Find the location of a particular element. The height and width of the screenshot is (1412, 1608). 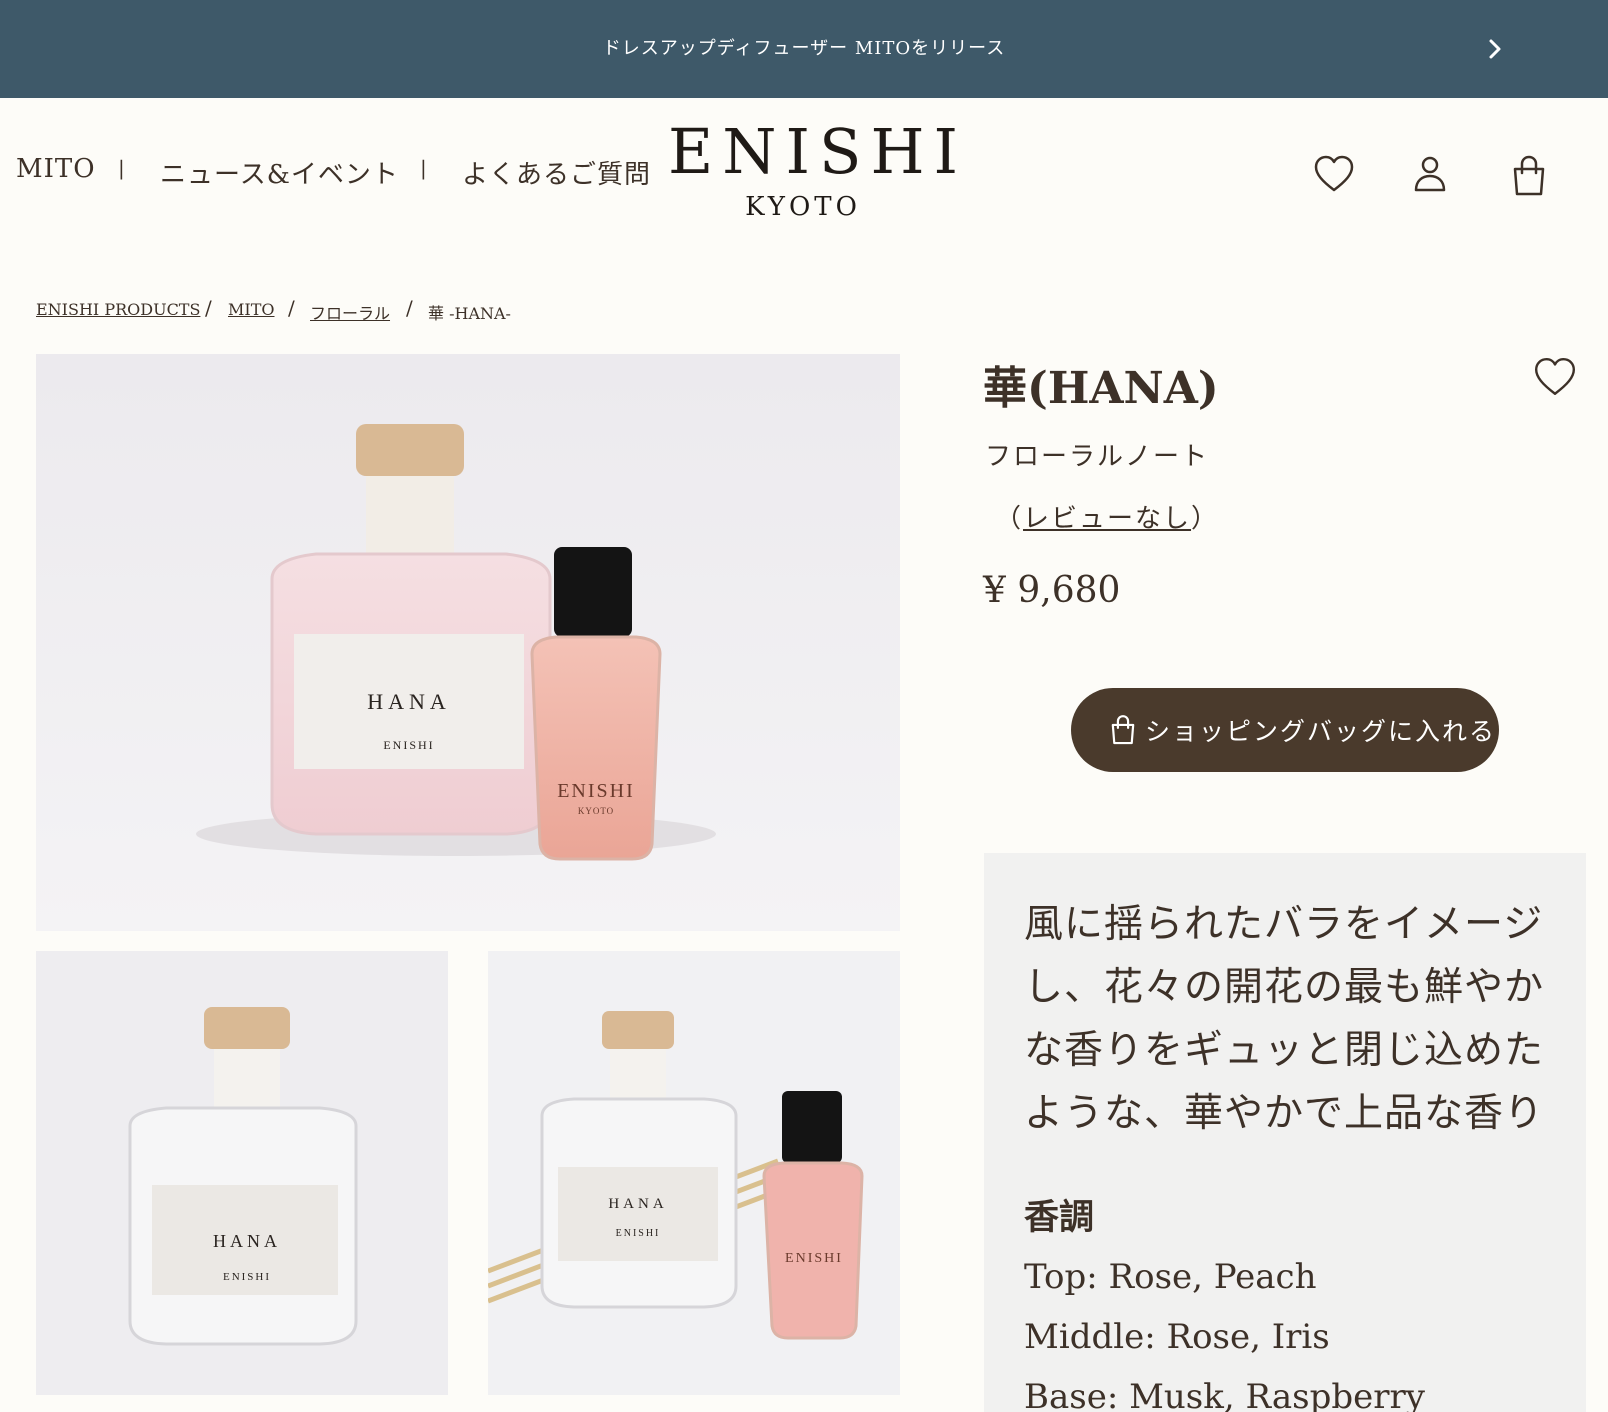

product-image-thumb-1: HANA ENISHI is located at coordinates (242, 1173).